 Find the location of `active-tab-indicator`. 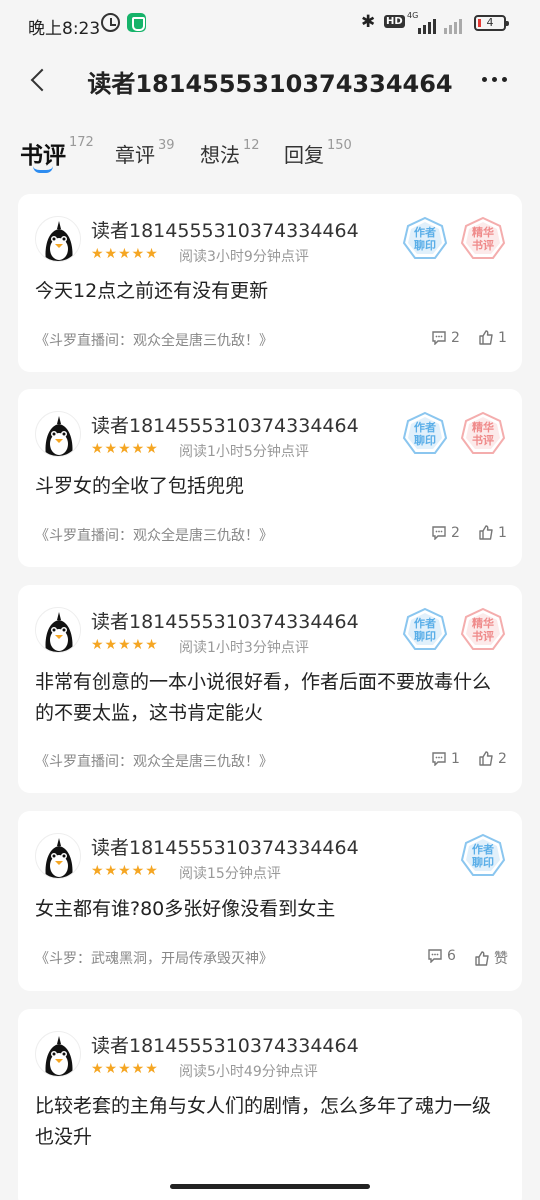

active-tab-indicator is located at coordinates (43, 169).